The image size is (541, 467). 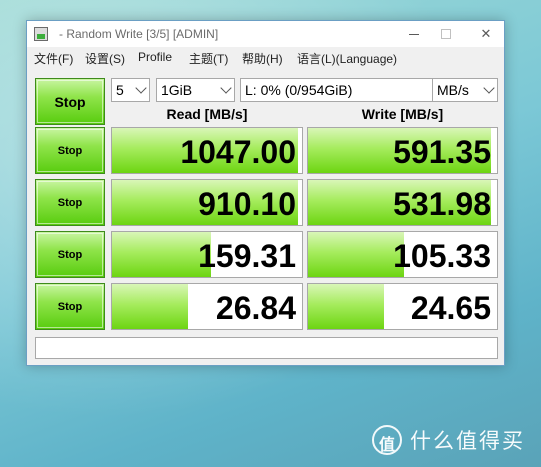 I want to click on read-result-cell: 910.10, so click(x=207, y=202).